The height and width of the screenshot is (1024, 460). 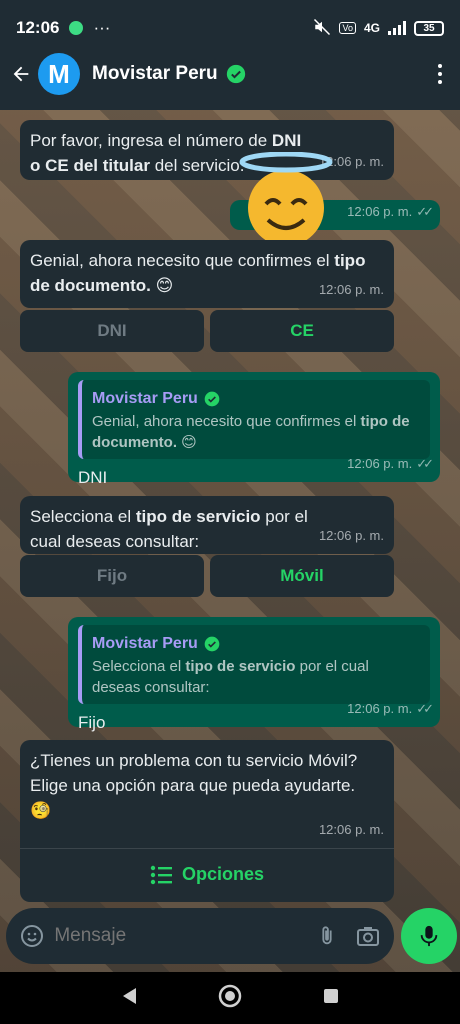 I want to click on microphone-icon, so click(x=429, y=936).